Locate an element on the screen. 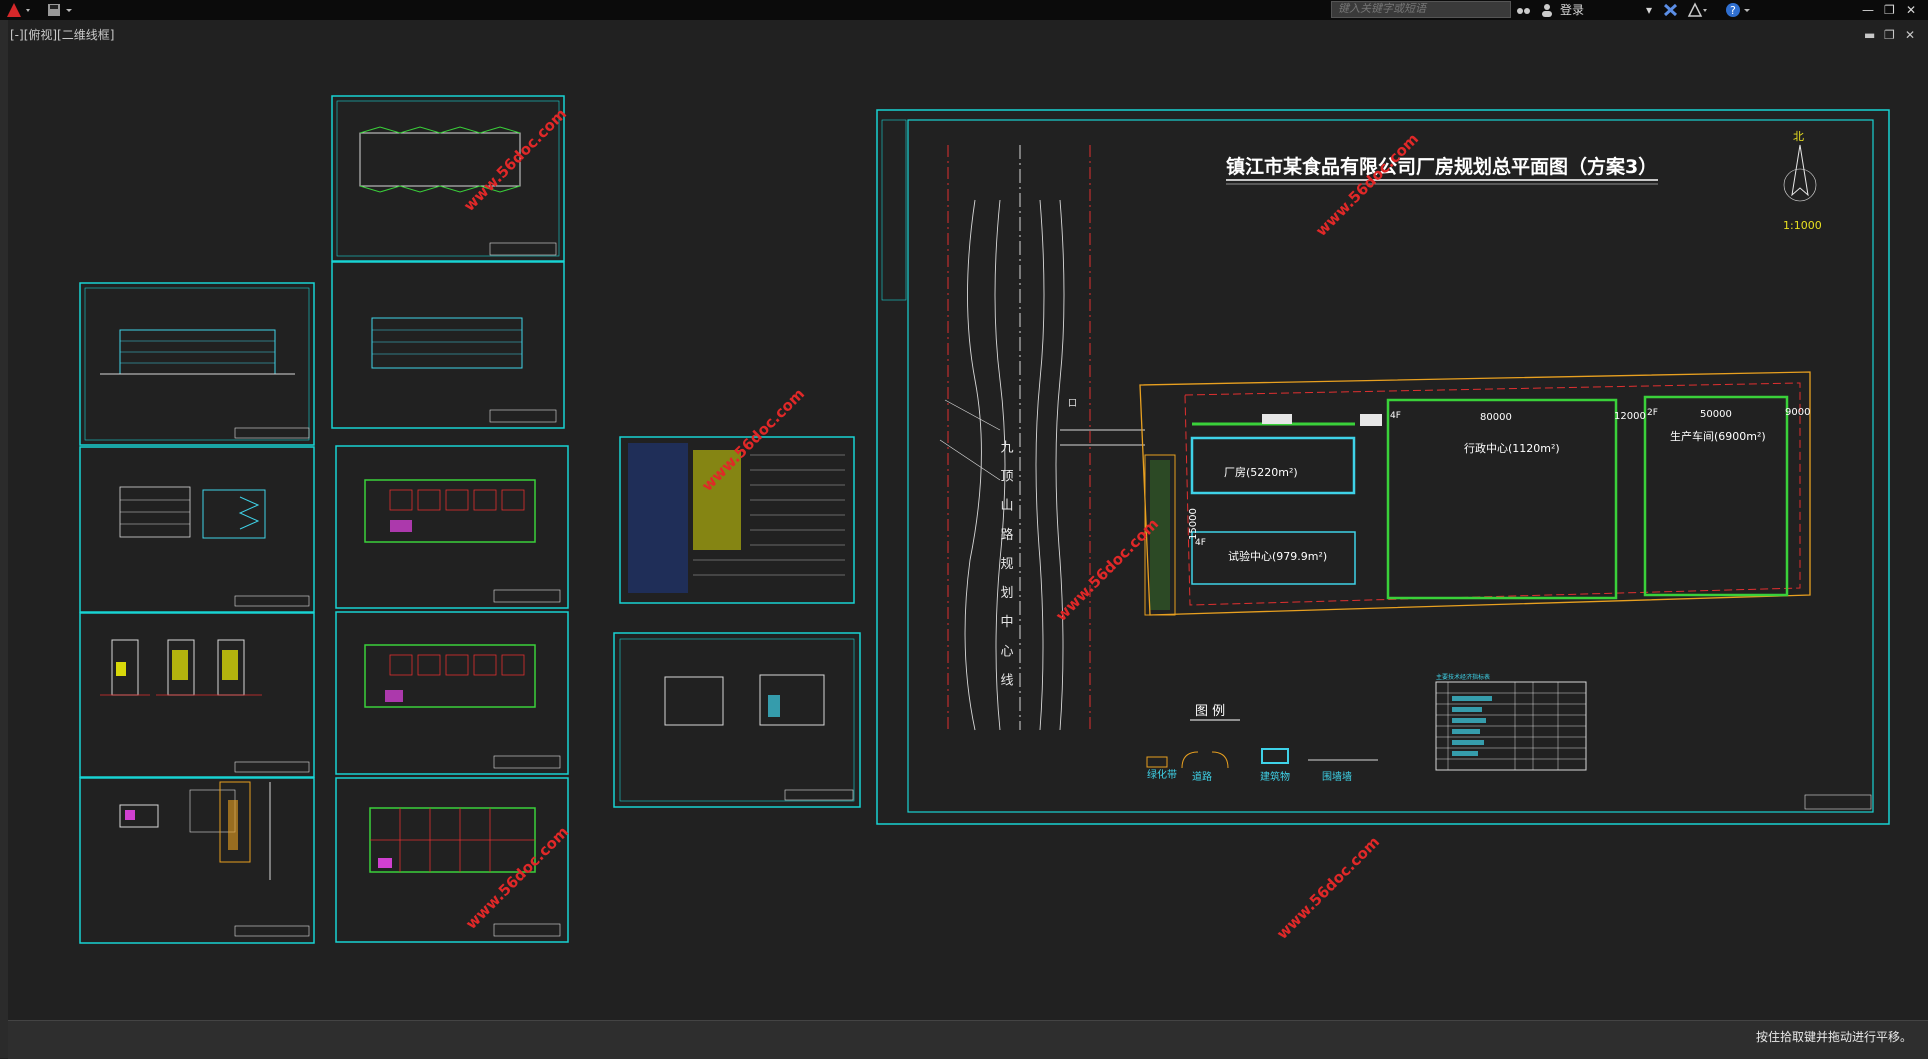 The height and width of the screenshot is (1059, 1928). viewport-label: [-][俯视][二维线框] is located at coordinates (62, 34).